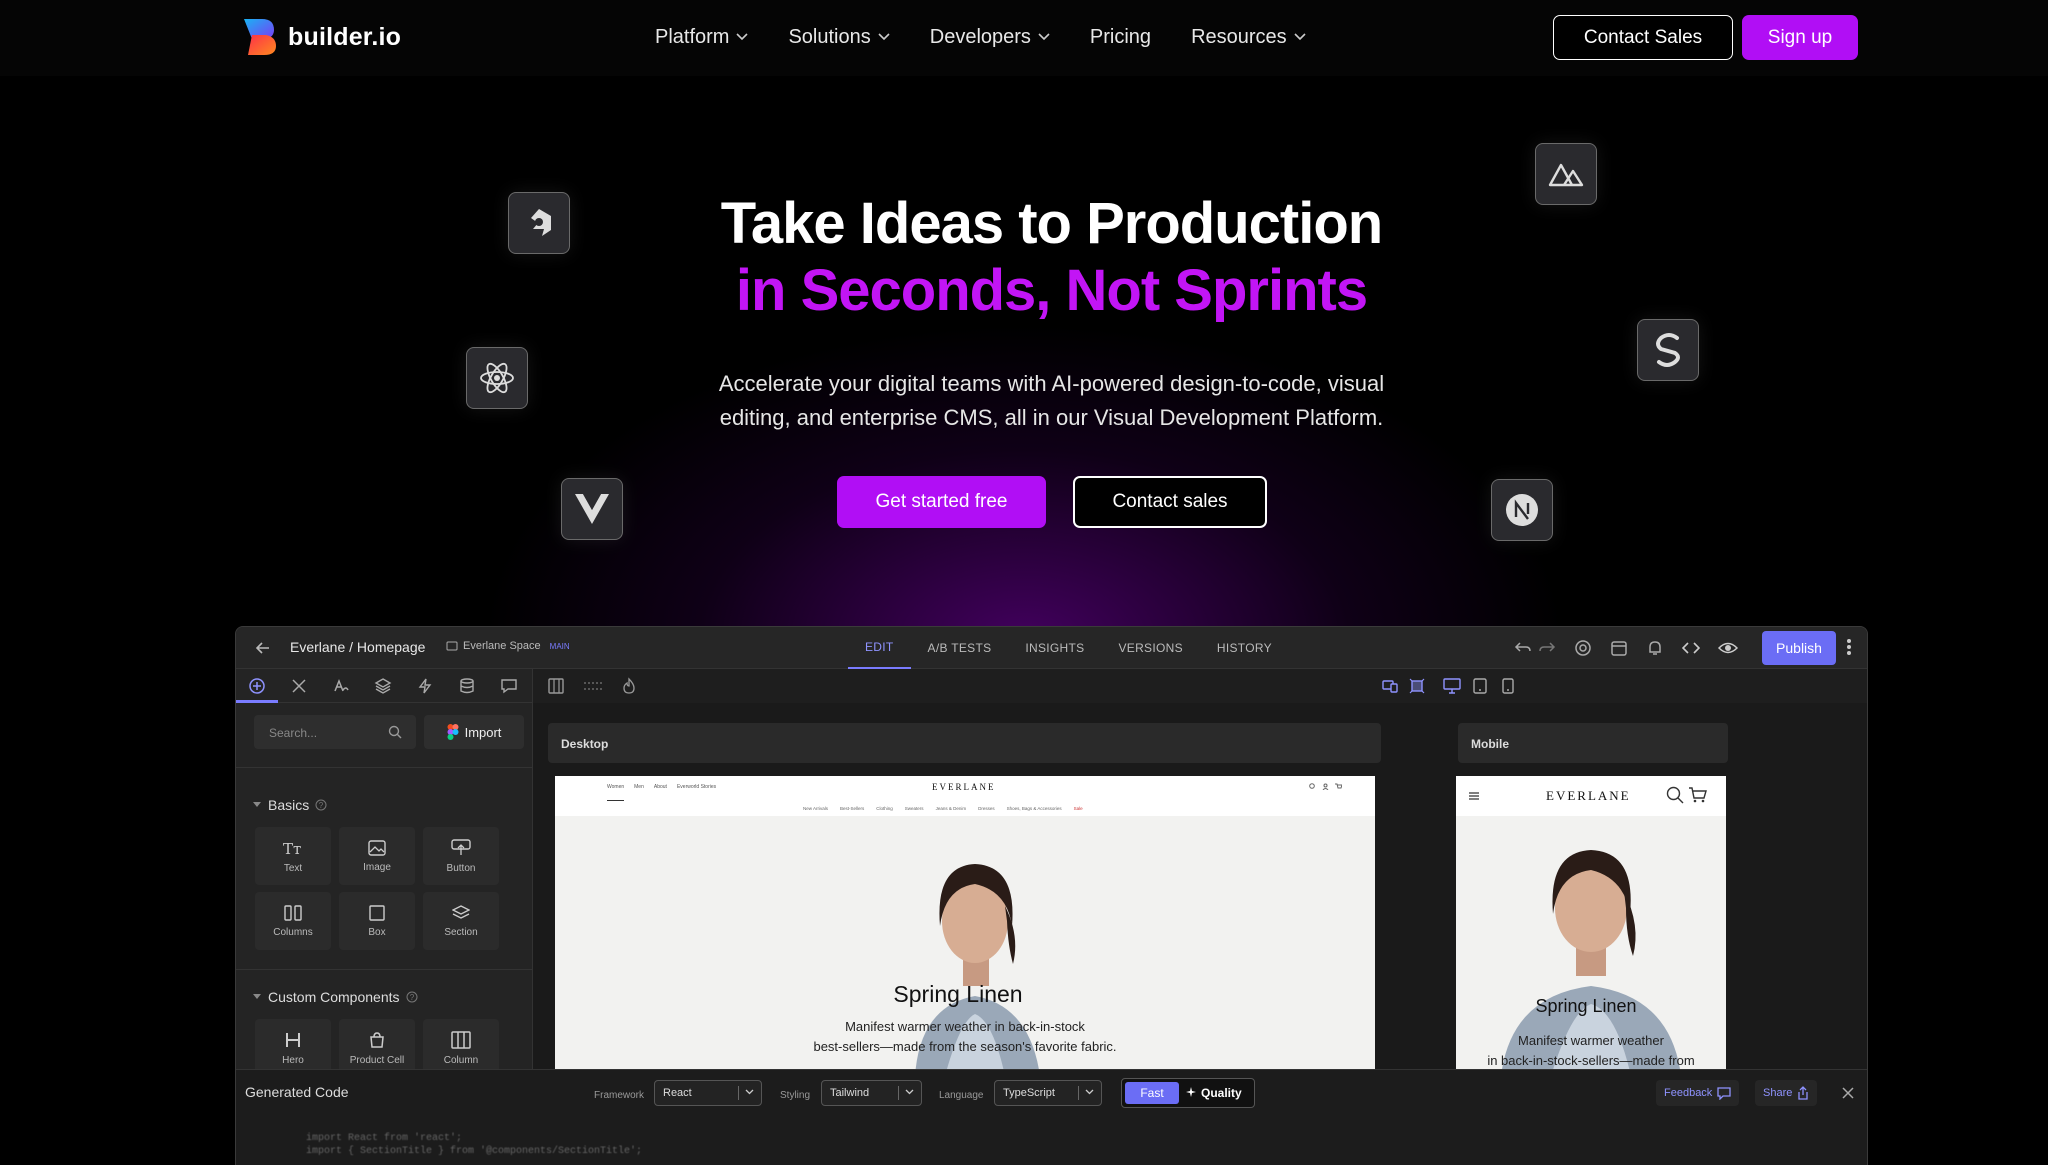  What do you see at coordinates (299, 686) in the screenshot?
I see `tools-icon` at bounding box center [299, 686].